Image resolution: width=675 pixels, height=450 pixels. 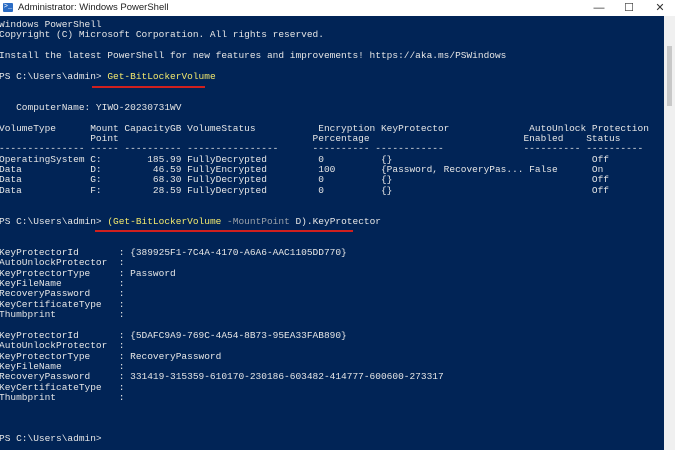 I want to click on window-title: Administrator: Windows PowerShell, so click(x=93, y=7).